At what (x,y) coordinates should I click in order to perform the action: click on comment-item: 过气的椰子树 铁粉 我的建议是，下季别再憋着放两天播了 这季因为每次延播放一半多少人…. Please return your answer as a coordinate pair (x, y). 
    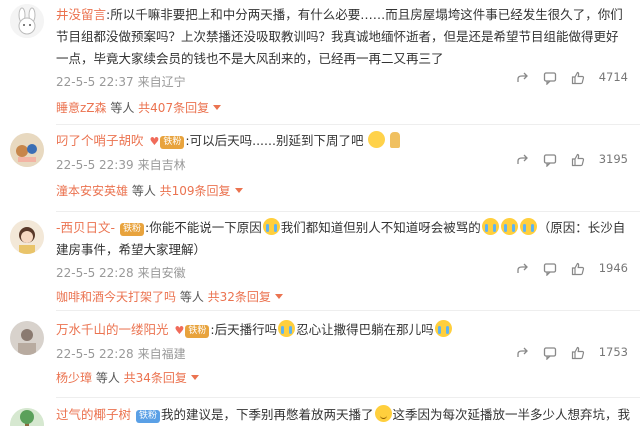
    Looking at the image, I should click on (320, 412).